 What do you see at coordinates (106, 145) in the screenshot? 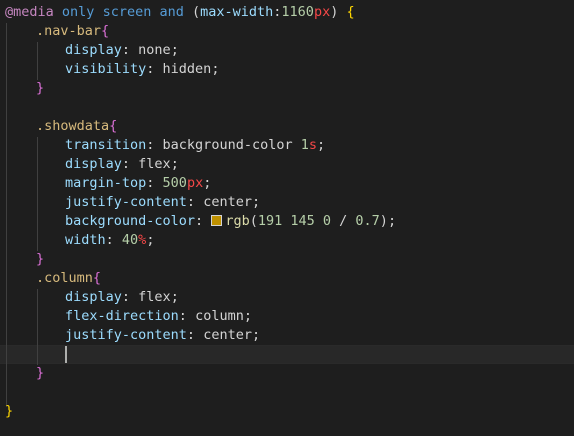
I see `token-property: transition` at bounding box center [106, 145].